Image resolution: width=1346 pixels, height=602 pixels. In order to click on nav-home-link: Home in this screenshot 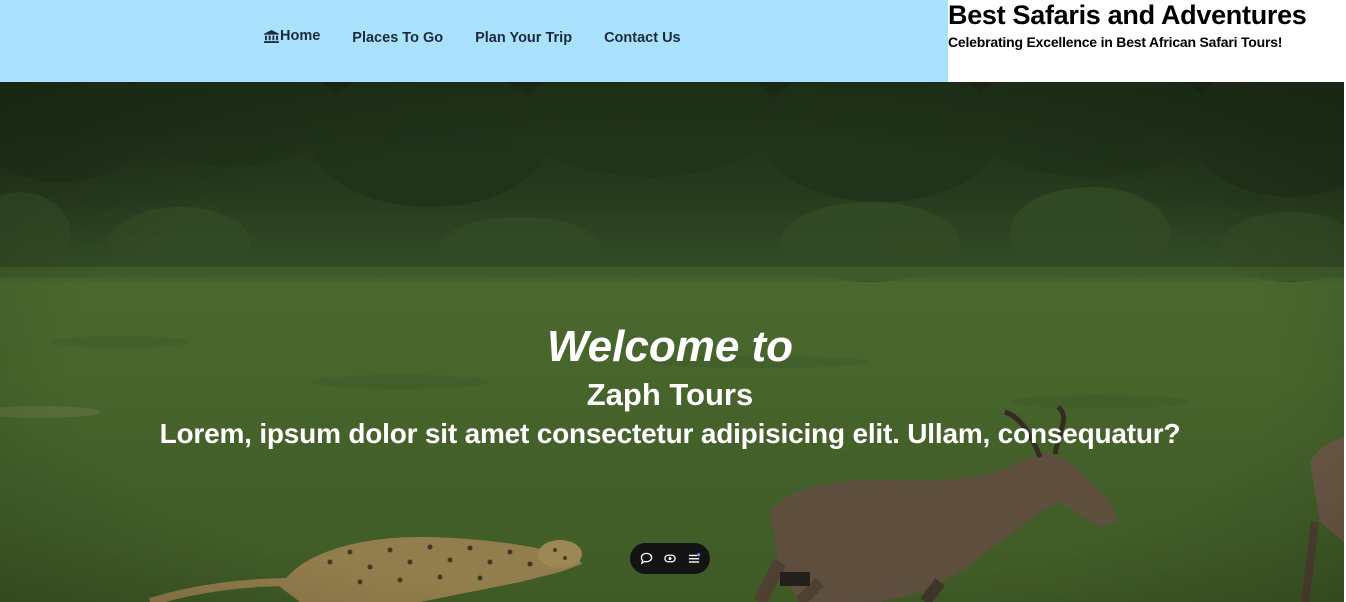, I will do `click(292, 36)`.